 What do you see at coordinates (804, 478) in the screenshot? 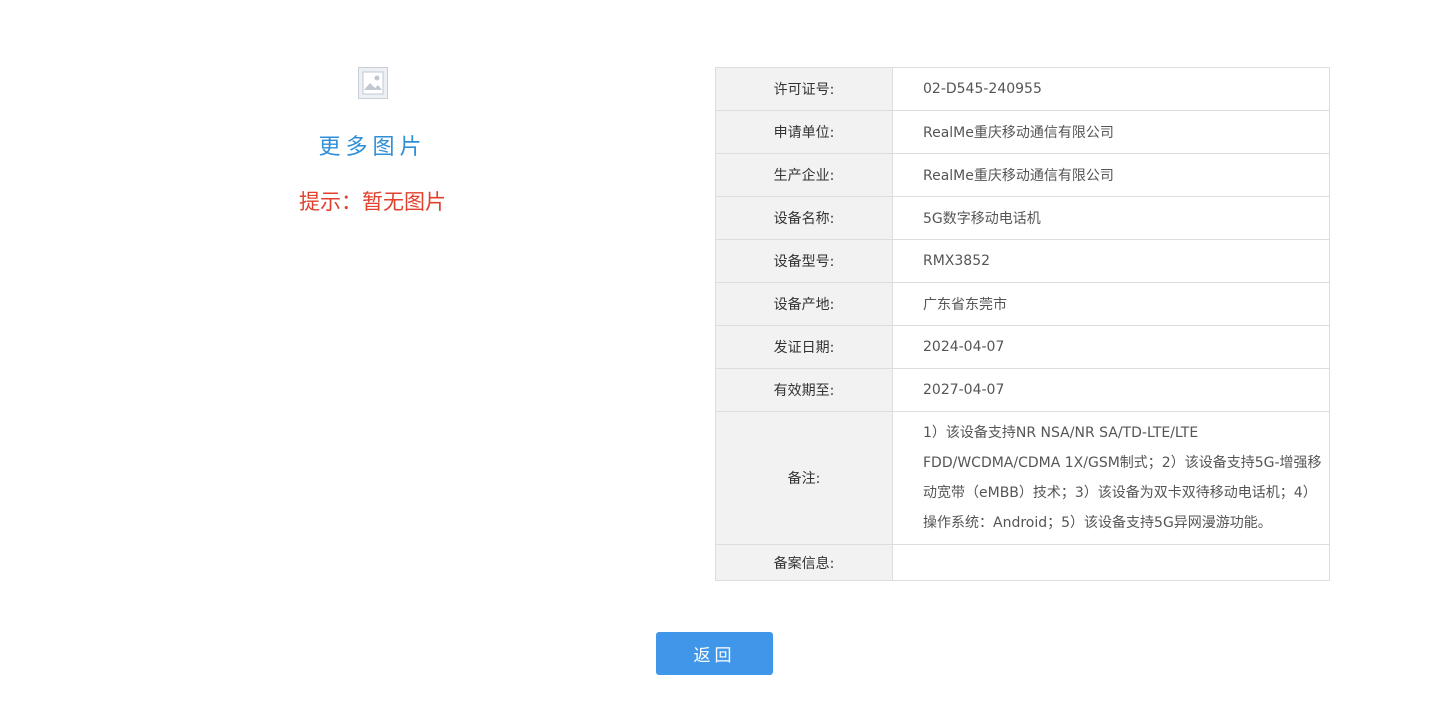
I see `row-label: 备注:` at bounding box center [804, 478].